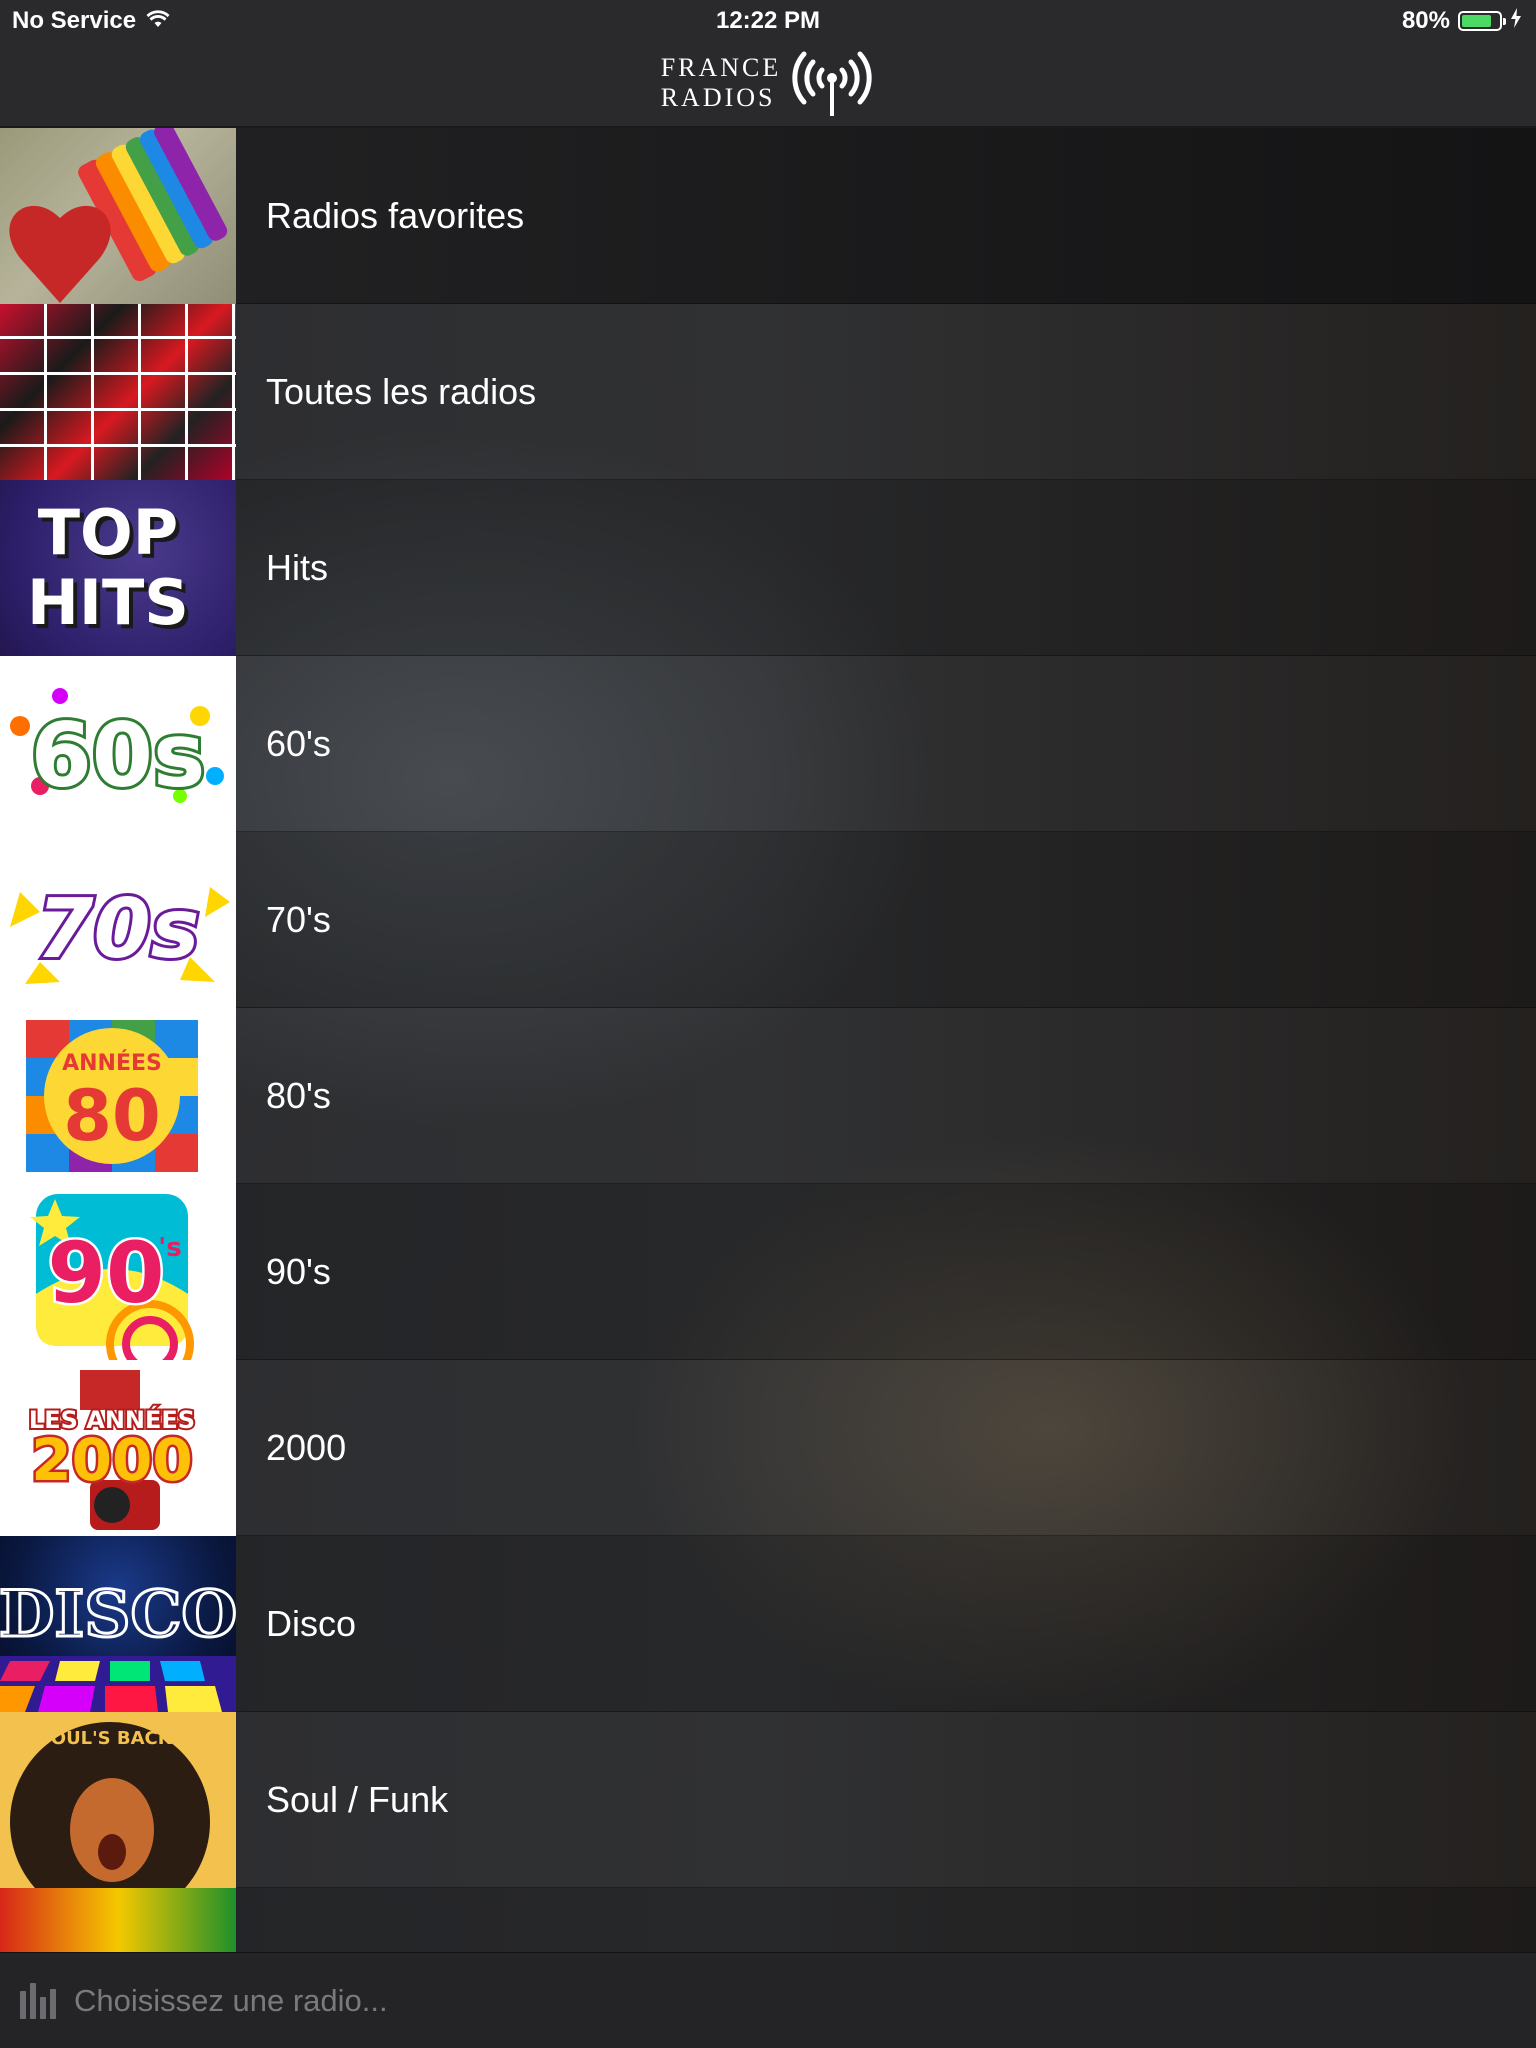 The height and width of the screenshot is (2048, 1536). I want to click on battery-fill, so click(1476, 21).